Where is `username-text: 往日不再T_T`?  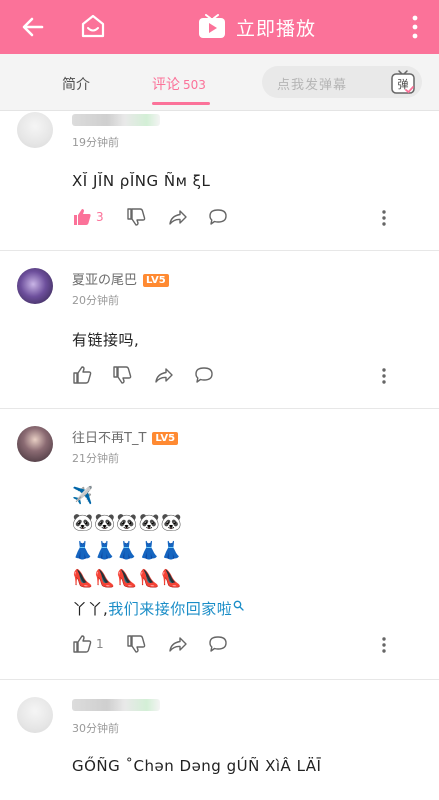
username-text: 往日不再T_T is located at coordinates (109, 438).